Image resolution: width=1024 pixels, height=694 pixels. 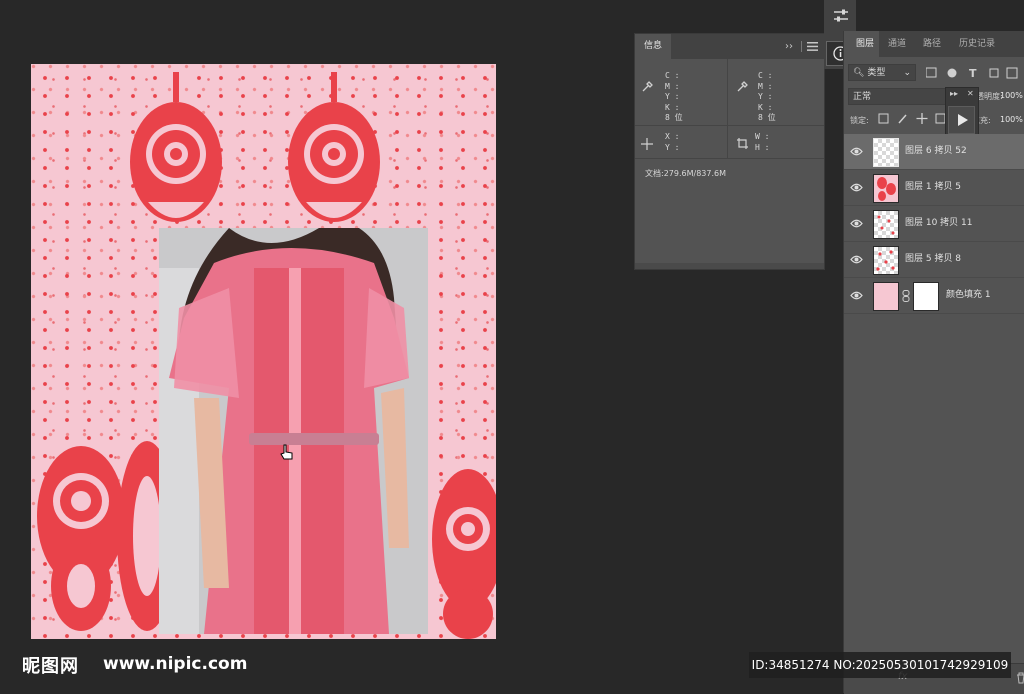 What do you see at coordinates (801, 46) in the screenshot?
I see `divider` at bounding box center [801, 46].